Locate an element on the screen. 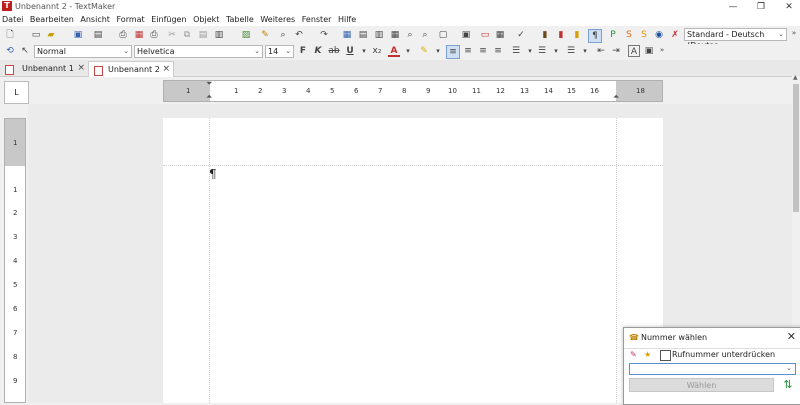 This screenshot has width=800, height=405. left-indent-marker: ⏶ is located at coordinates (209, 97).